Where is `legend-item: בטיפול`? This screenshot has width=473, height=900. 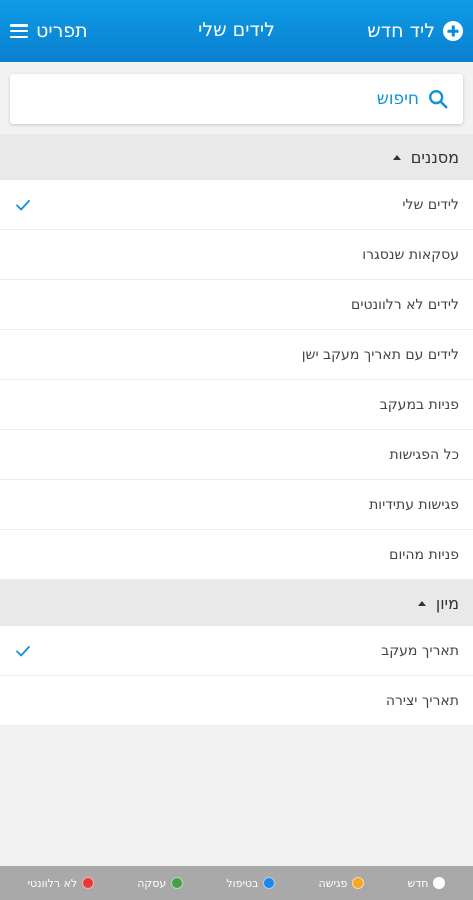 legend-item: בטיפול is located at coordinates (251, 883).